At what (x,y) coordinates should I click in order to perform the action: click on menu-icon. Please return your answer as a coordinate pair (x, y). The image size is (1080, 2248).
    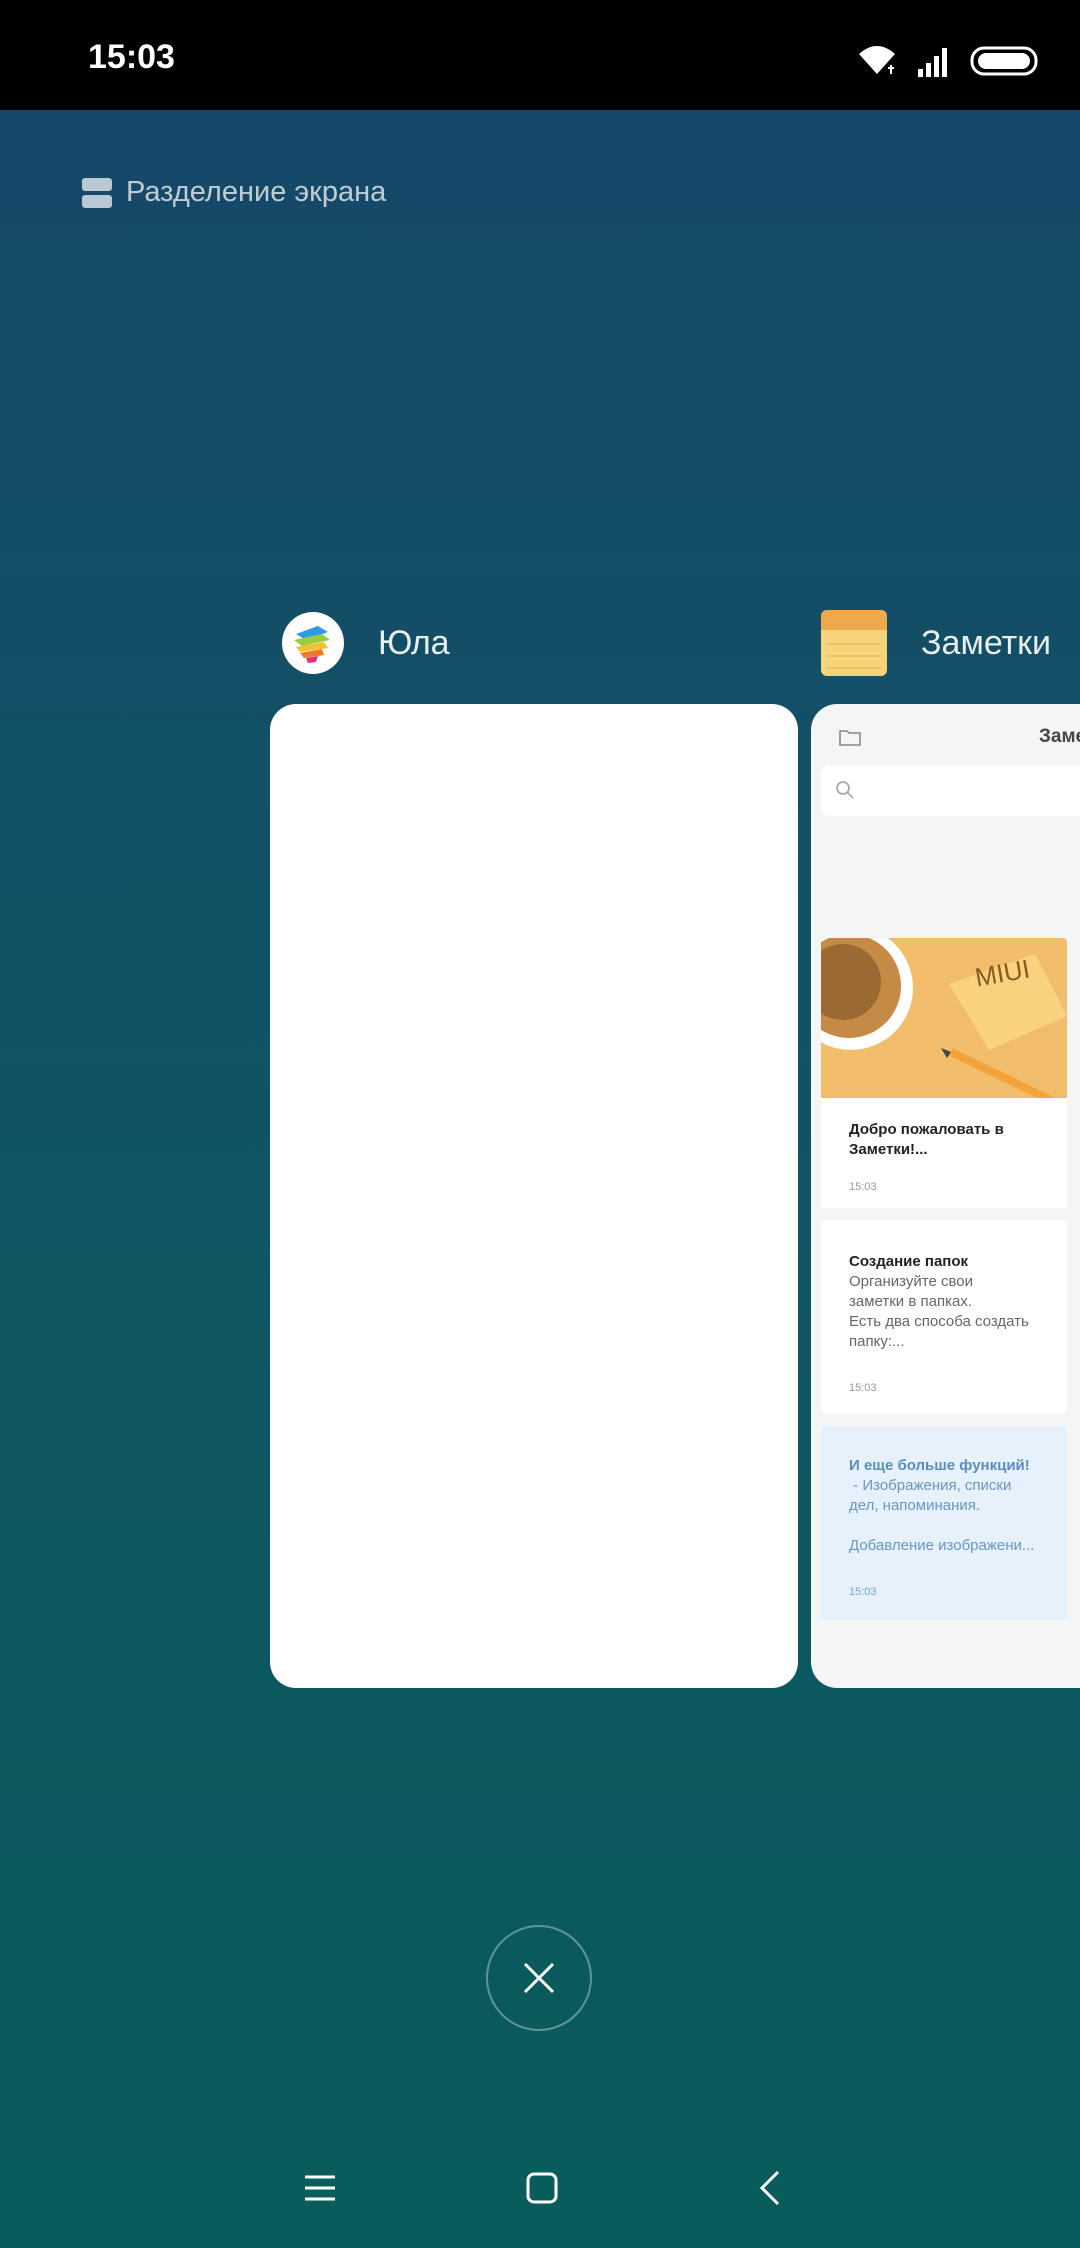
    Looking at the image, I should click on (320, 2188).